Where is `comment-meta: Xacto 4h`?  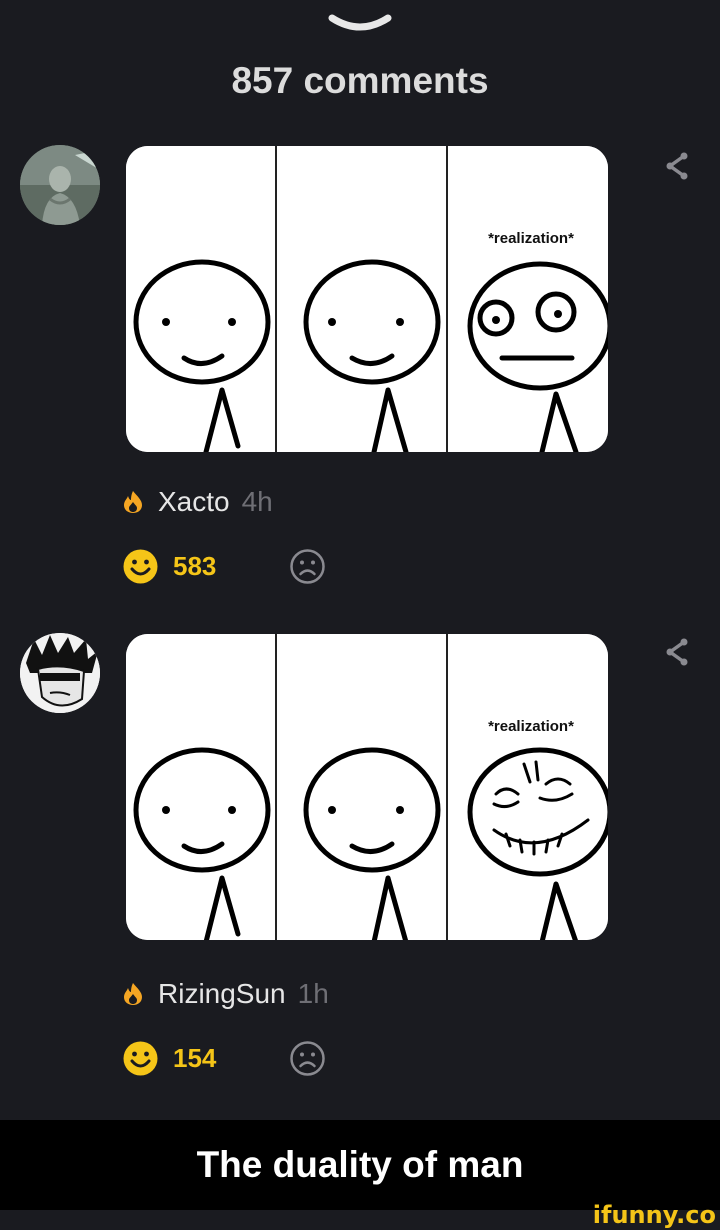 comment-meta: Xacto 4h is located at coordinates (197, 502).